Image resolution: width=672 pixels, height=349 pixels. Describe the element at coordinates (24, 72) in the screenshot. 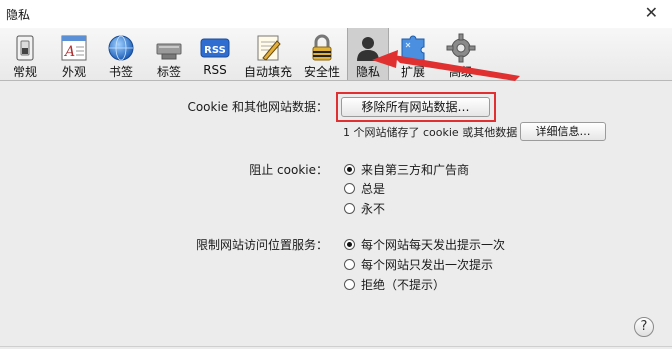

I see `tab-general-label: 常规` at that location.